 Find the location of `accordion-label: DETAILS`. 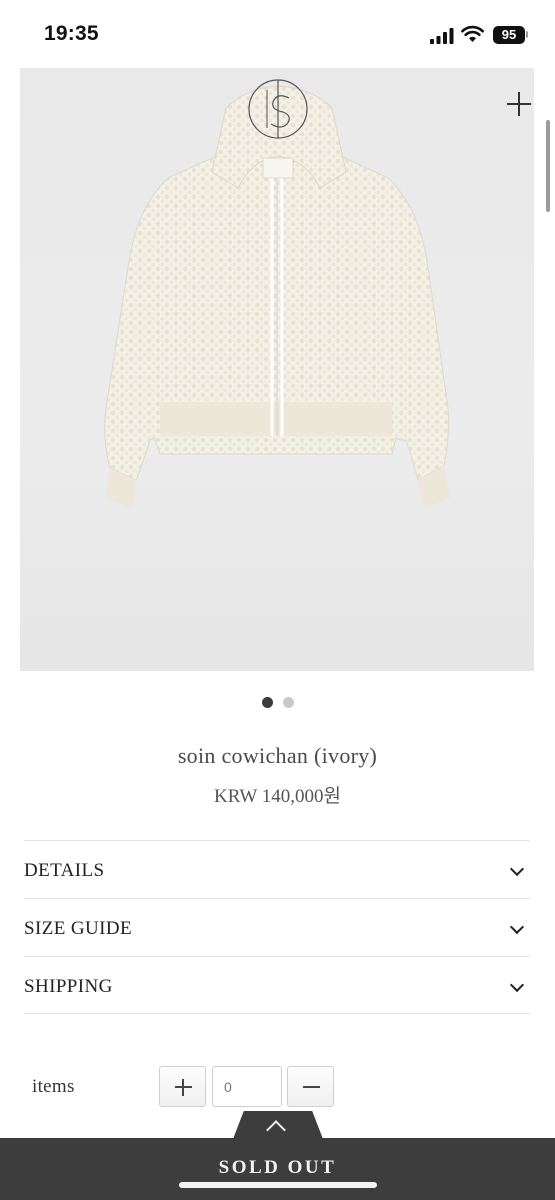

accordion-label: DETAILS is located at coordinates (64, 870).